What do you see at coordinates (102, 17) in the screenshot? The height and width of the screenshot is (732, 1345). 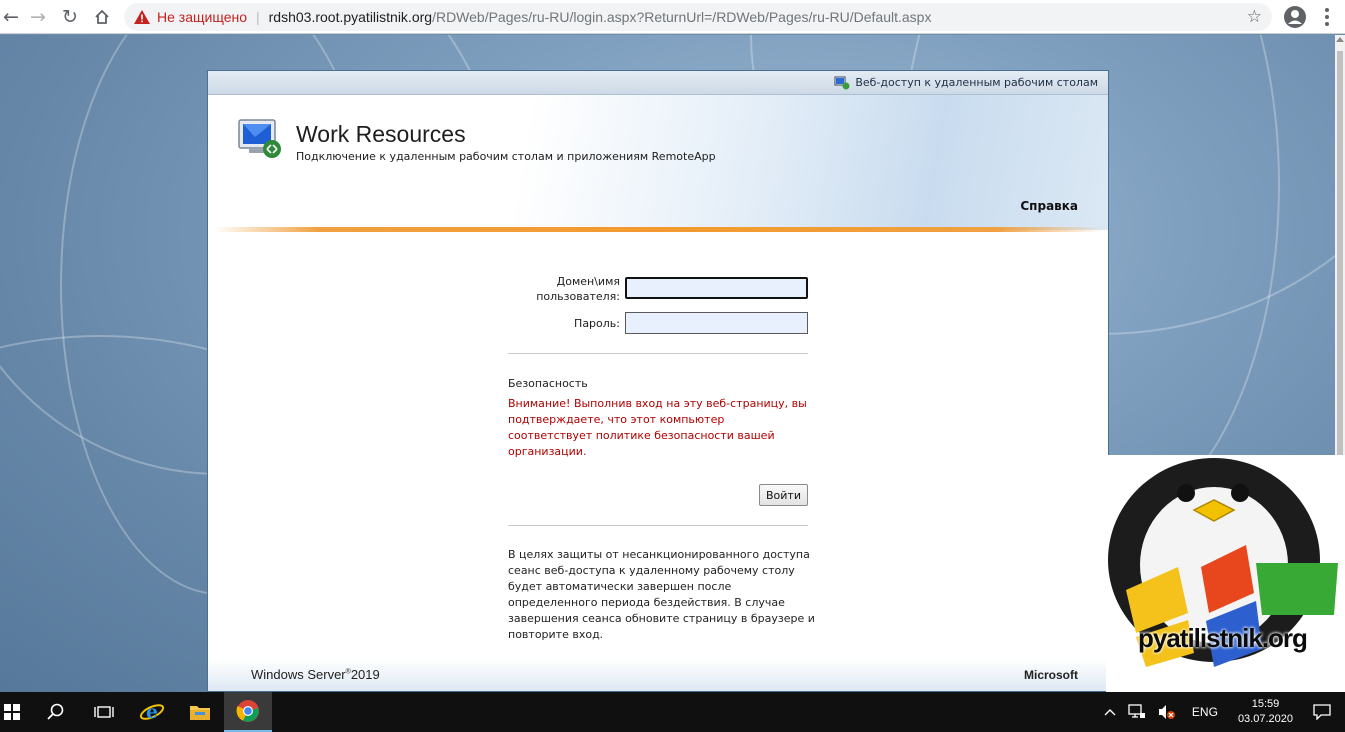 I see `home-icon` at bounding box center [102, 17].